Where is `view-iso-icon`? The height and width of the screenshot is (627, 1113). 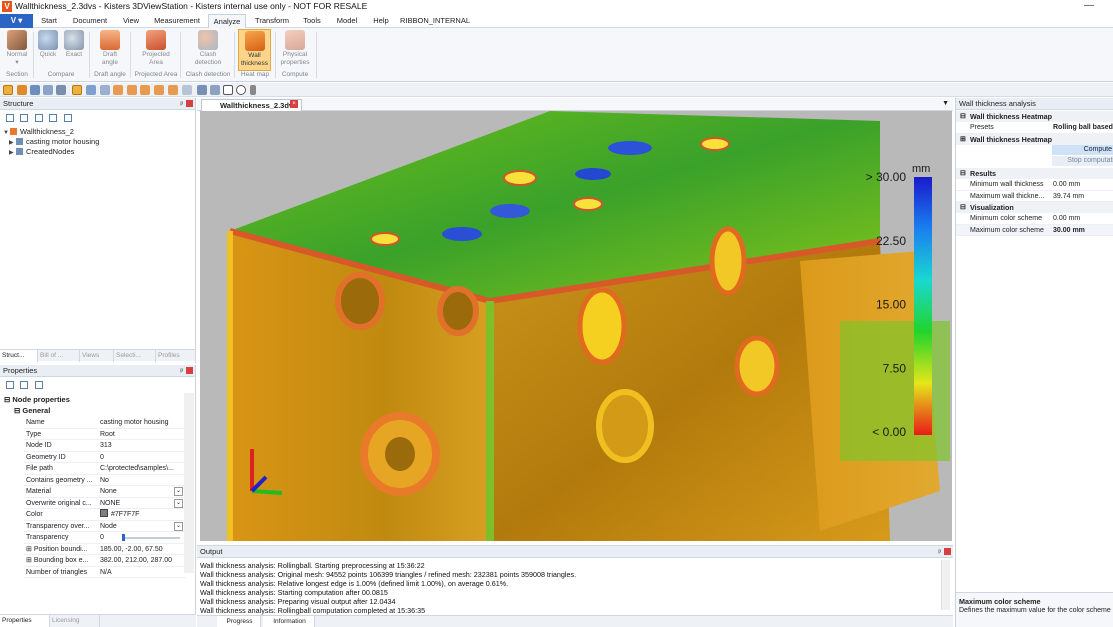 view-iso-icon is located at coordinates (173, 90).